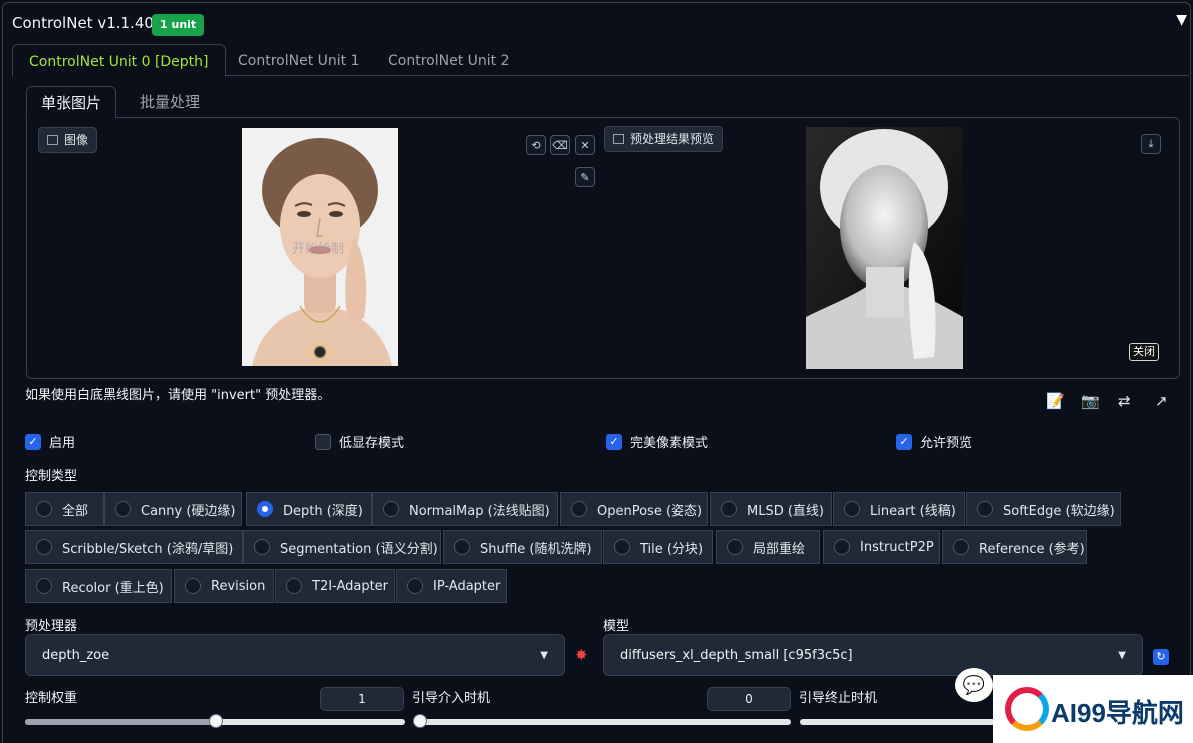 The width and height of the screenshot is (1193, 743). What do you see at coordinates (318, 247) in the screenshot?
I see `start-draw-text: 开始绘制` at bounding box center [318, 247].